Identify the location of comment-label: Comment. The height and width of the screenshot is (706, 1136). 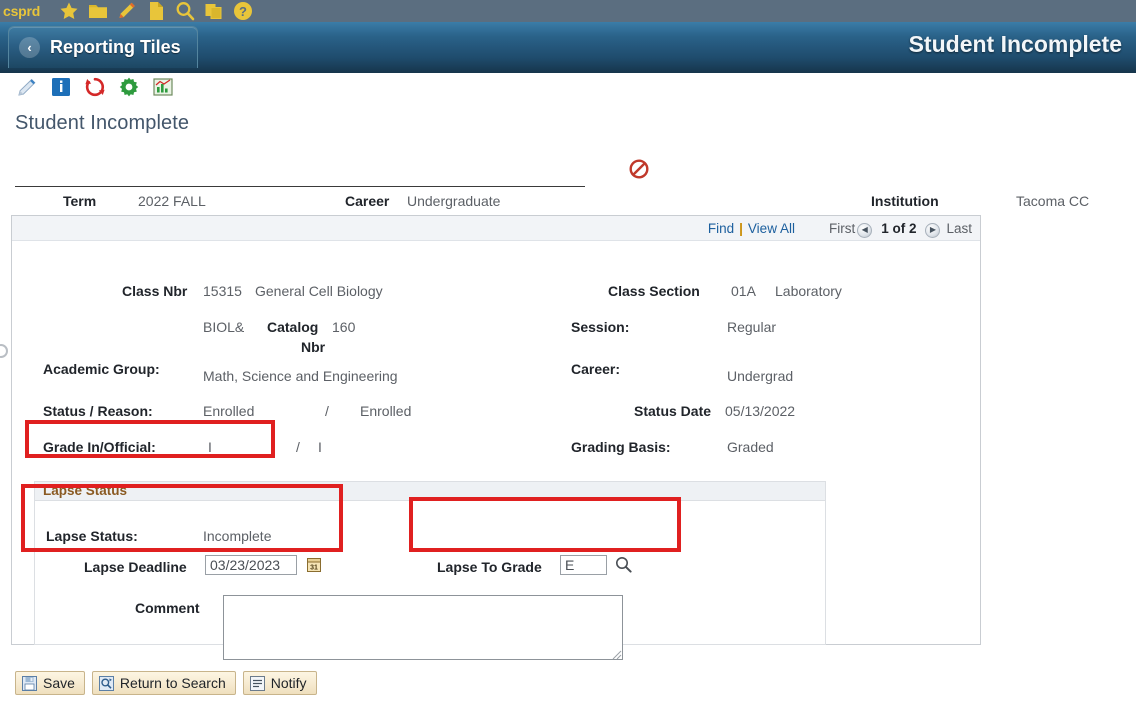
(167, 608).